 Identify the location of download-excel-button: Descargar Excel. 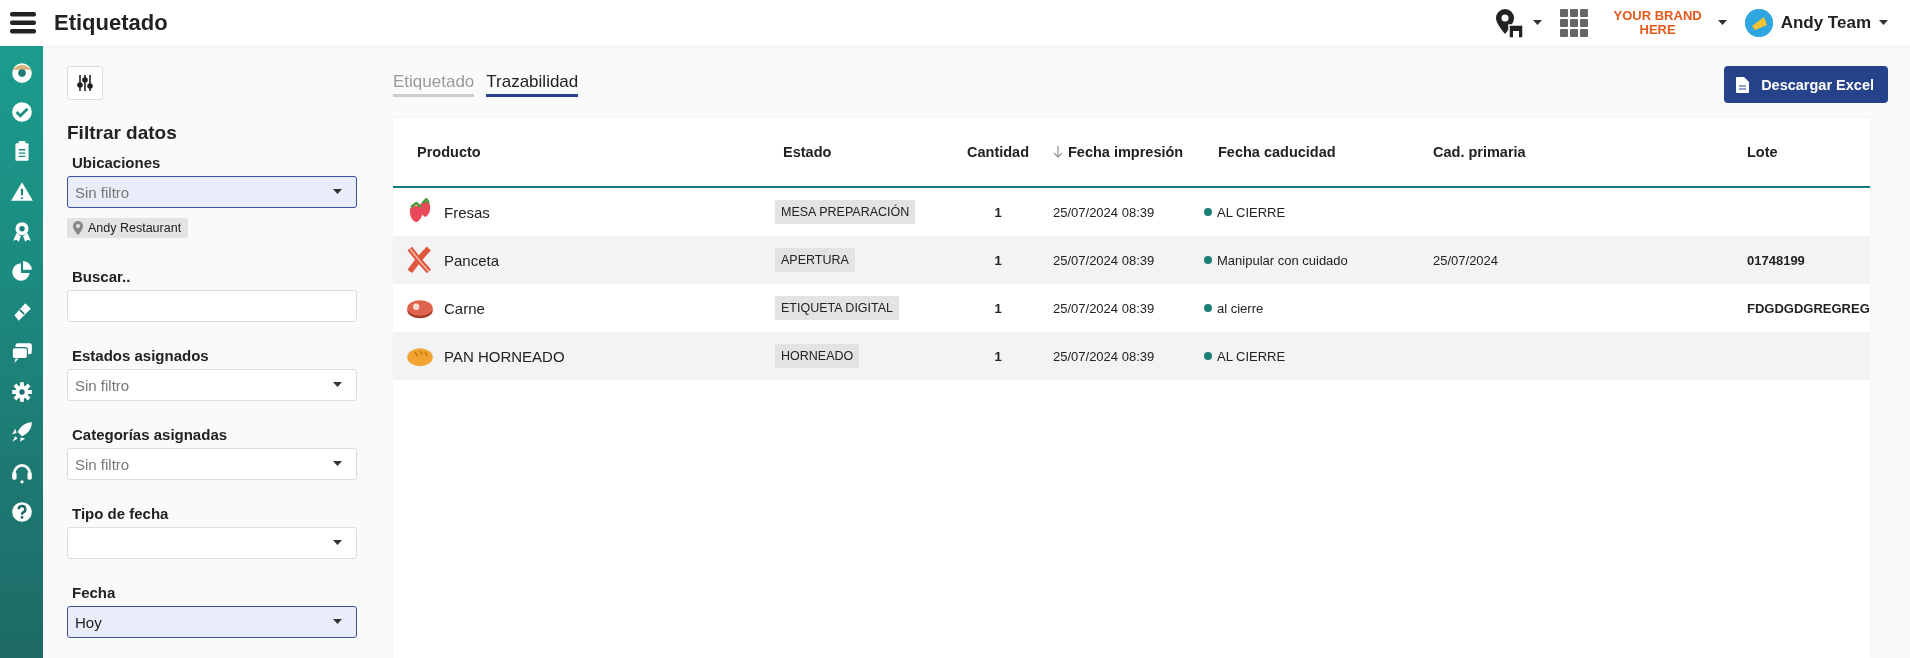
(1806, 84).